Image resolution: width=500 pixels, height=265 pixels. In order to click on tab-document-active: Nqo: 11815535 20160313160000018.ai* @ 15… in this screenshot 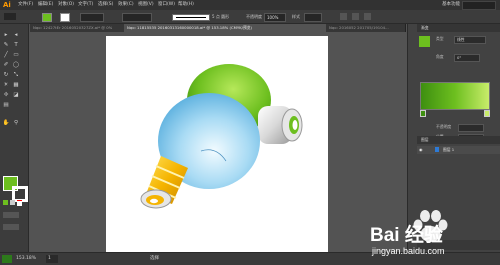, I will do `click(227, 28)`.